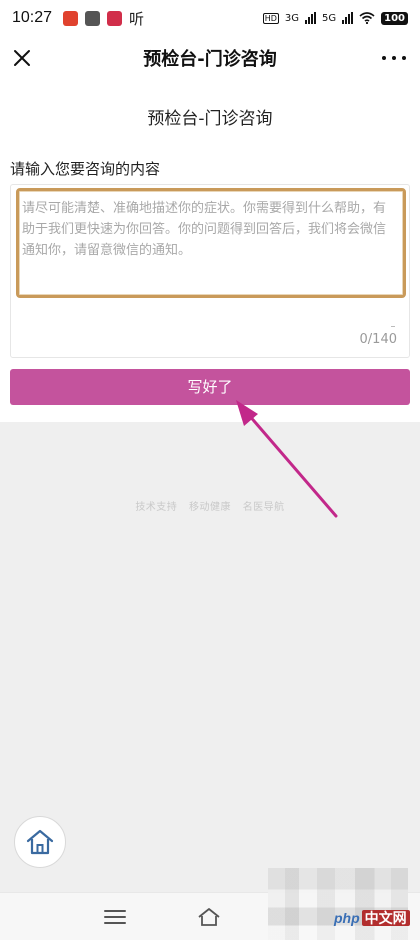  I want to click on notification-text: 听, so click(137, 18).